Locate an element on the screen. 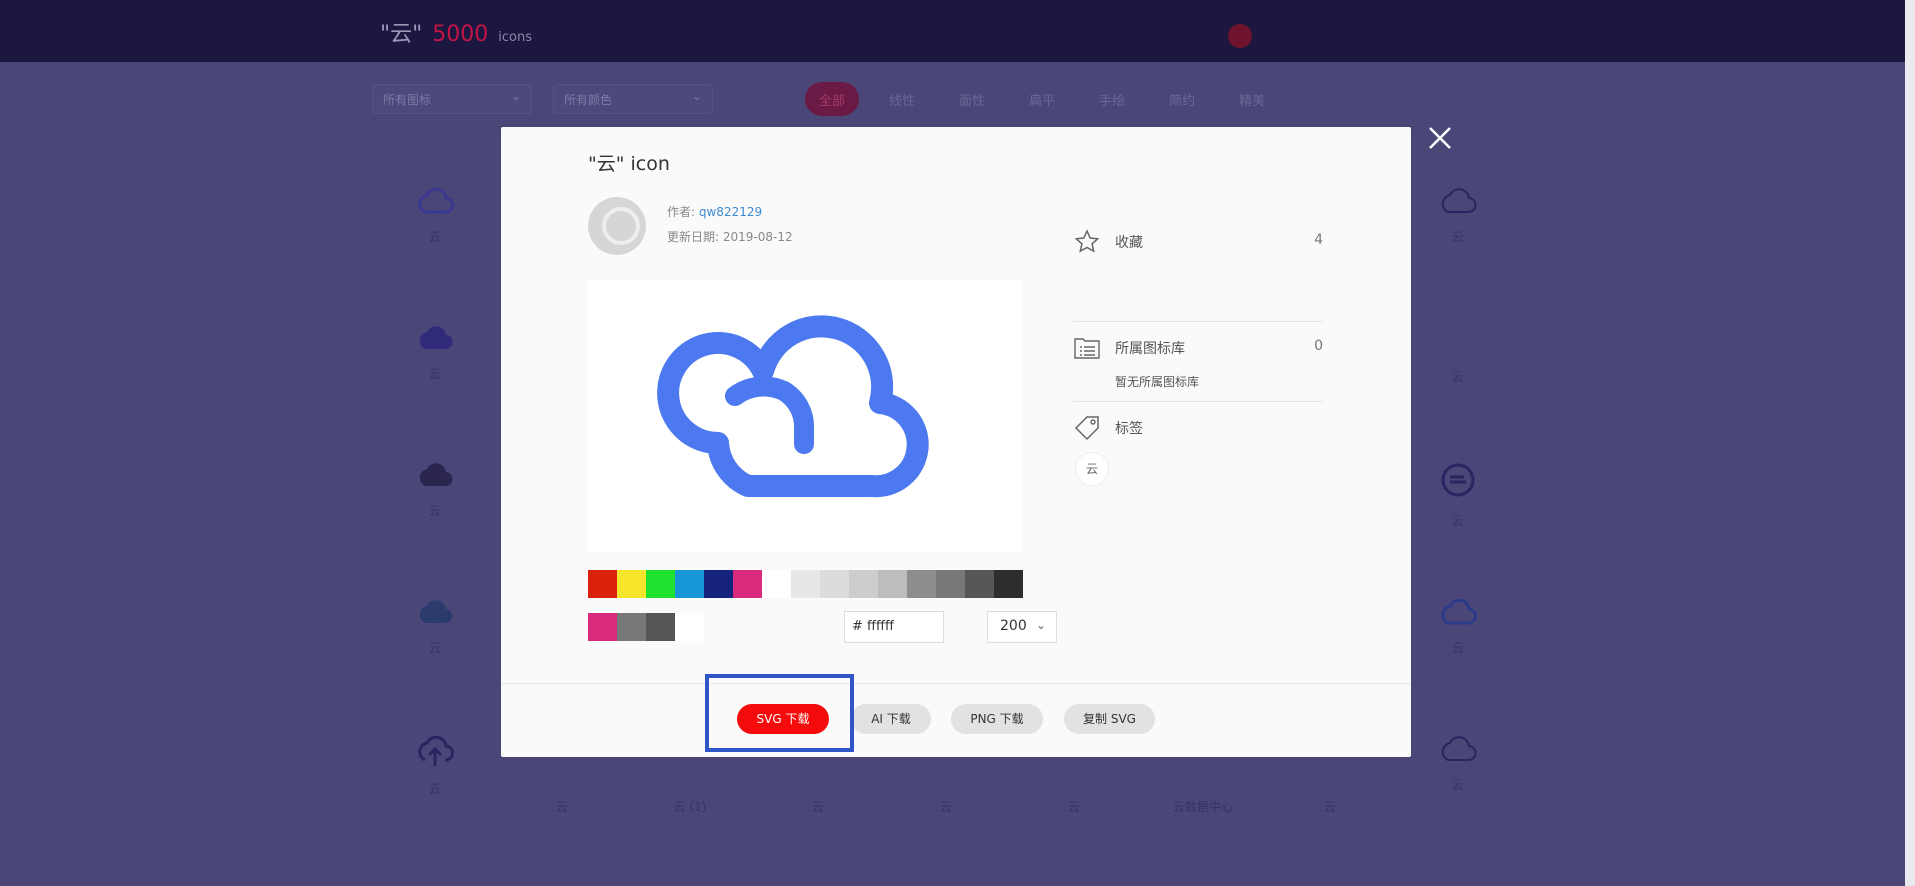 Image resolution: width=1915 pixels, height=886 pixels. color-palette is located at coordinates (805, 584).